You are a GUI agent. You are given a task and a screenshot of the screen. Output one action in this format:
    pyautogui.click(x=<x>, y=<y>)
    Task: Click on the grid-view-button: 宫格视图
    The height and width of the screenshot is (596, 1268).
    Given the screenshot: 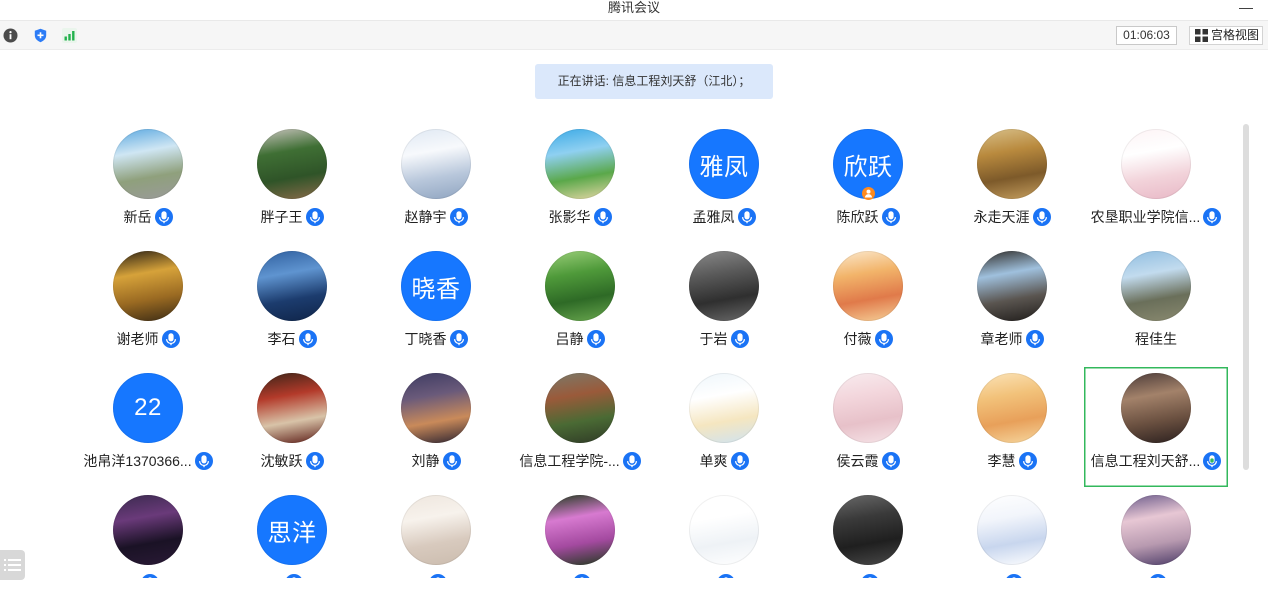 What is the action you would take?
    pyautogui.click(x=1226, y=35)
    